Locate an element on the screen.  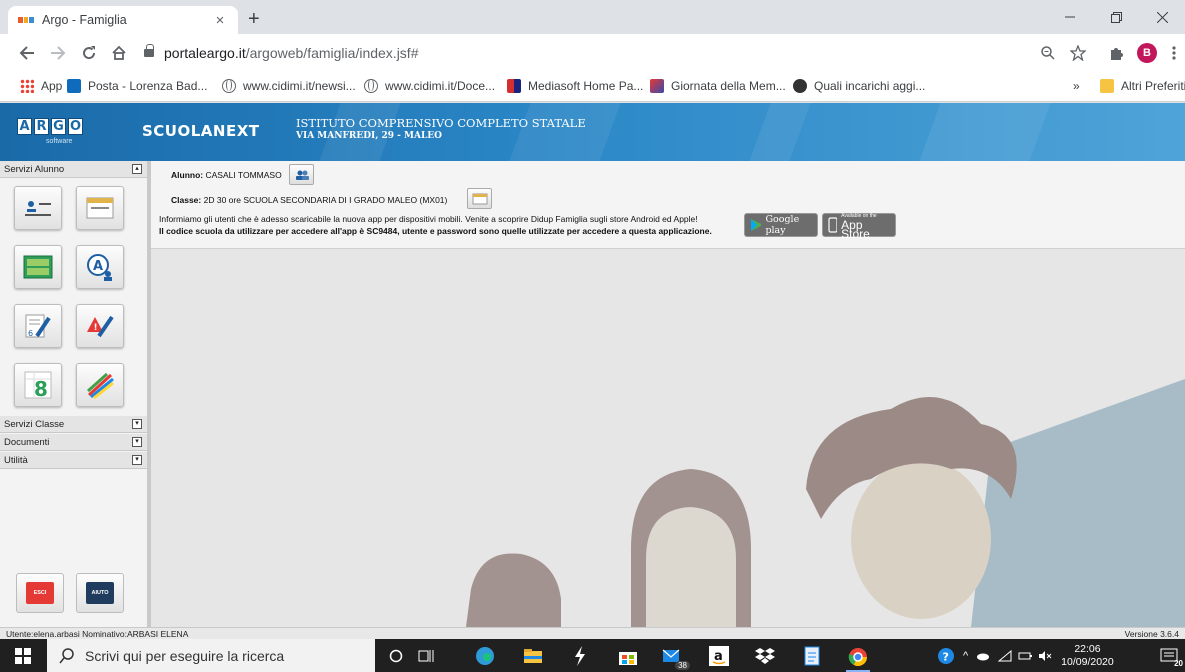
dropbox-icon is located at coordinates (765, 656).